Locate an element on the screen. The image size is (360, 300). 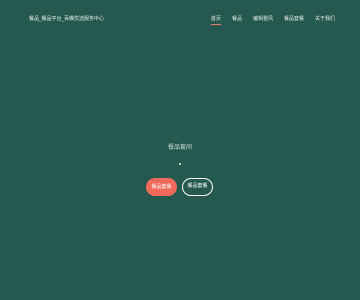
nav-item-products: 餐品 is located at coordinates (237, 19).